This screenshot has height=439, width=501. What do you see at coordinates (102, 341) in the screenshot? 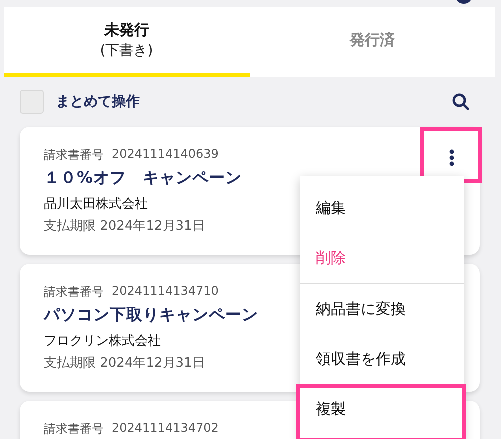
I see `client-name: フロクリン株式会社` at bounding box center [102, 341].